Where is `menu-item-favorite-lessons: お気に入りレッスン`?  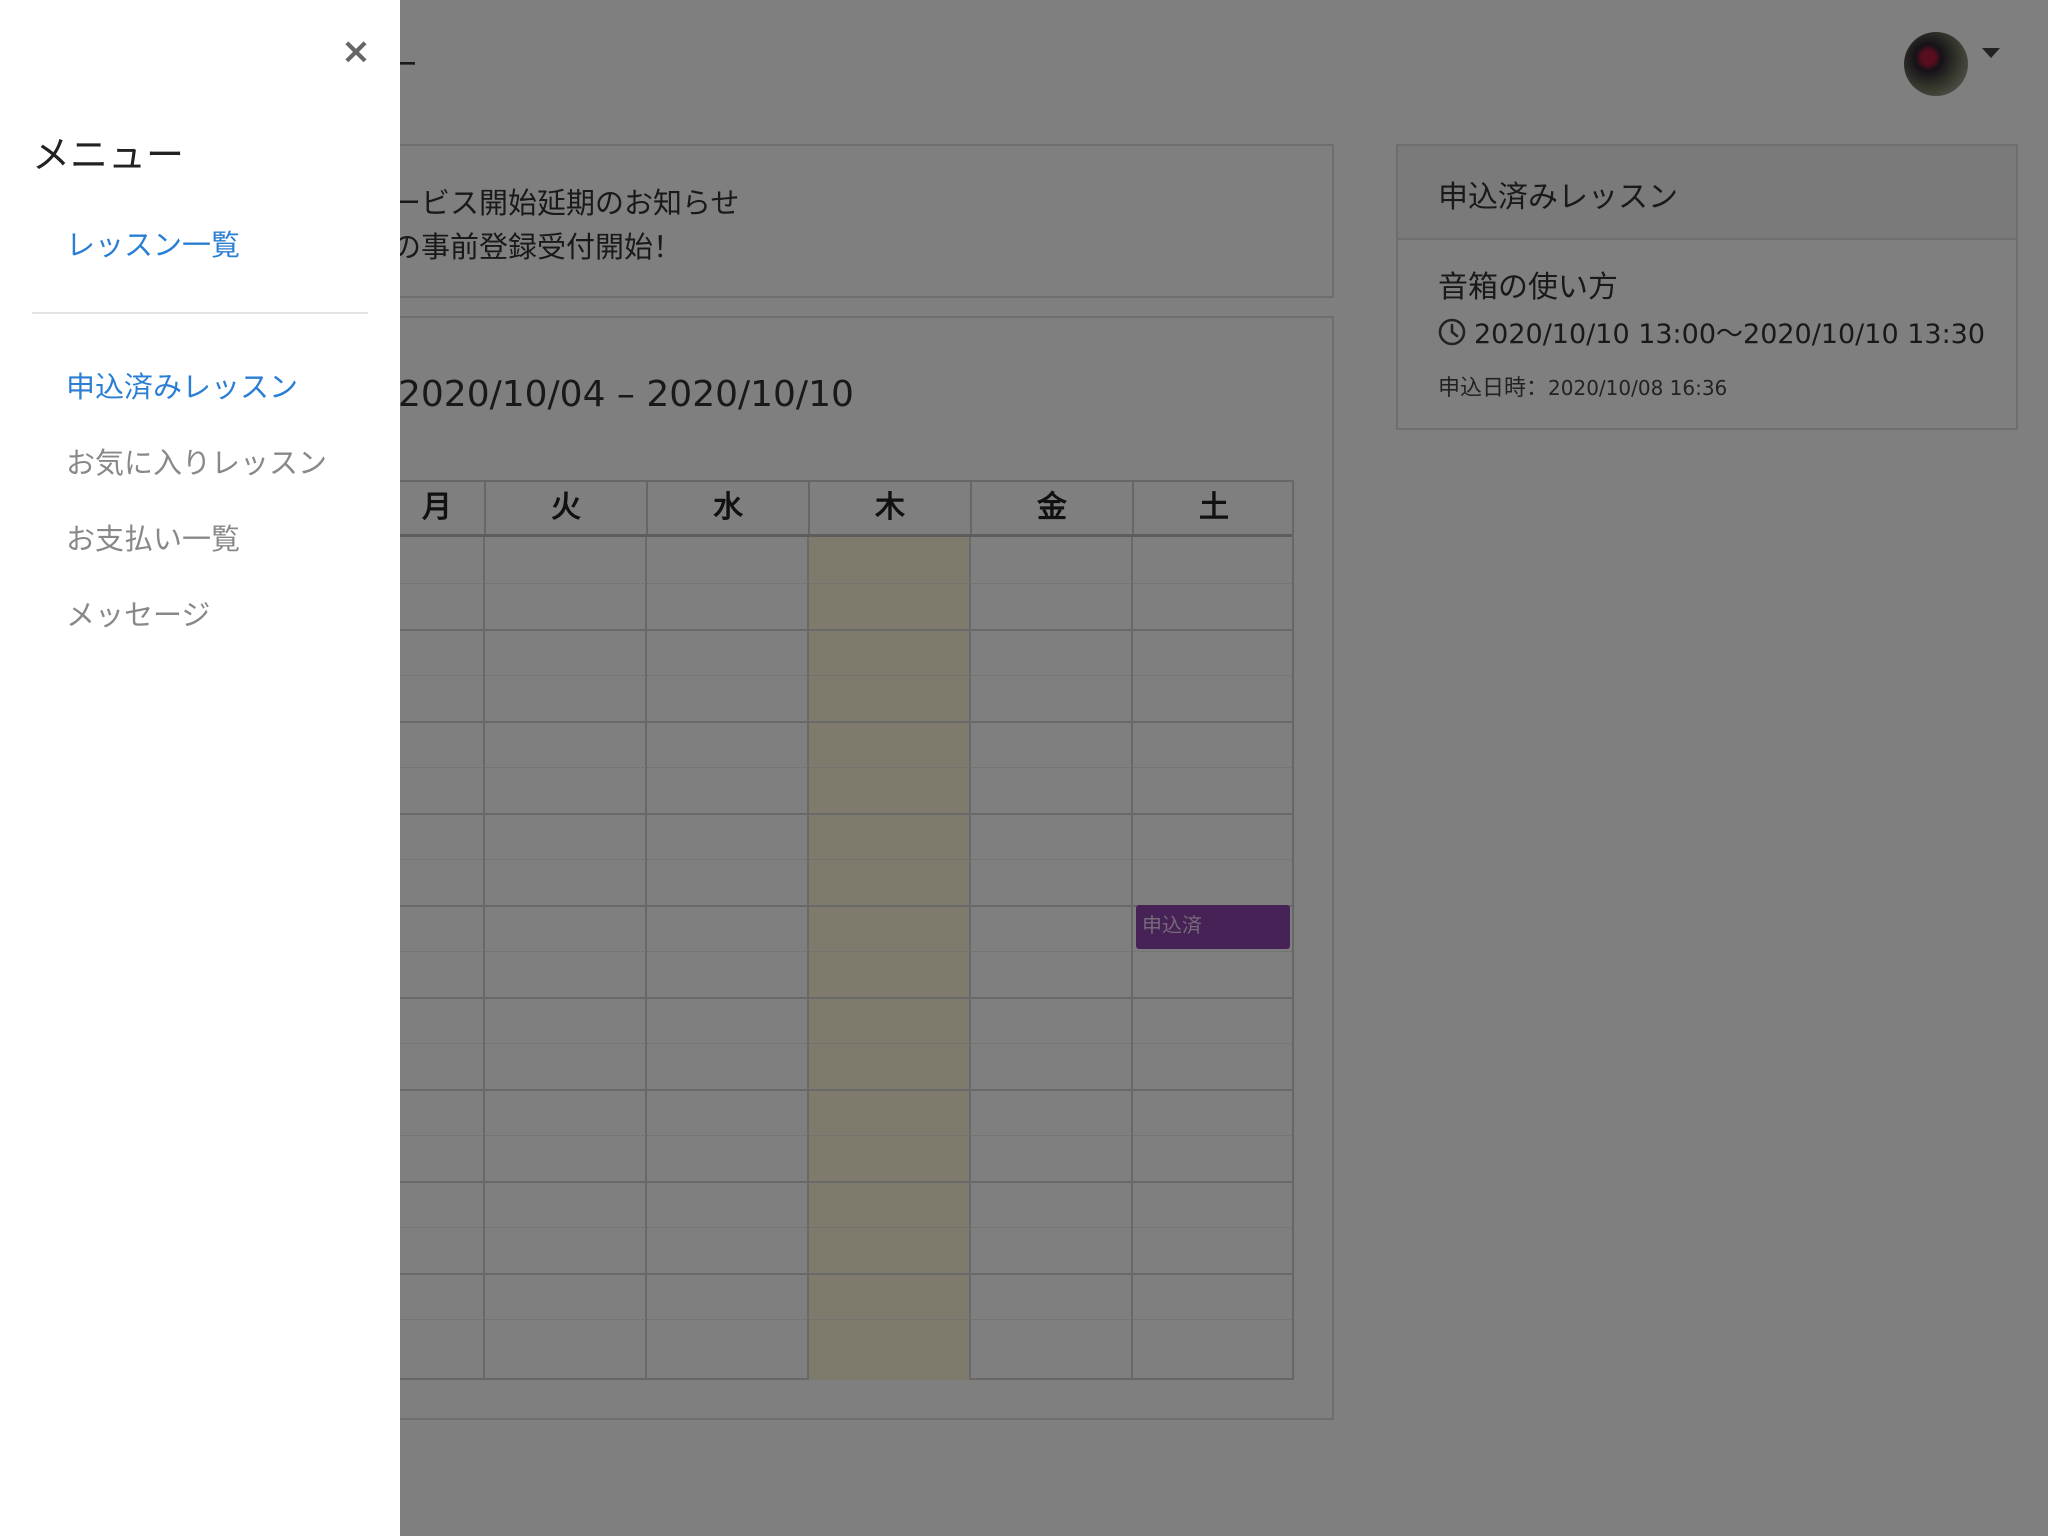 menu-item-favorite-lessons: お気に入りレッスン is located at coordinates (196, 461).